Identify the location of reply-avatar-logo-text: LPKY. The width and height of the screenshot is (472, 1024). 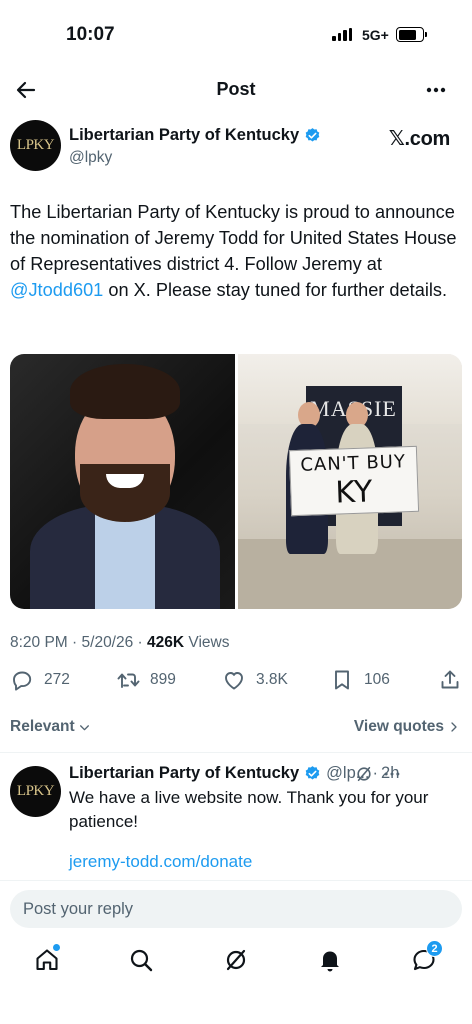
(35, 791).